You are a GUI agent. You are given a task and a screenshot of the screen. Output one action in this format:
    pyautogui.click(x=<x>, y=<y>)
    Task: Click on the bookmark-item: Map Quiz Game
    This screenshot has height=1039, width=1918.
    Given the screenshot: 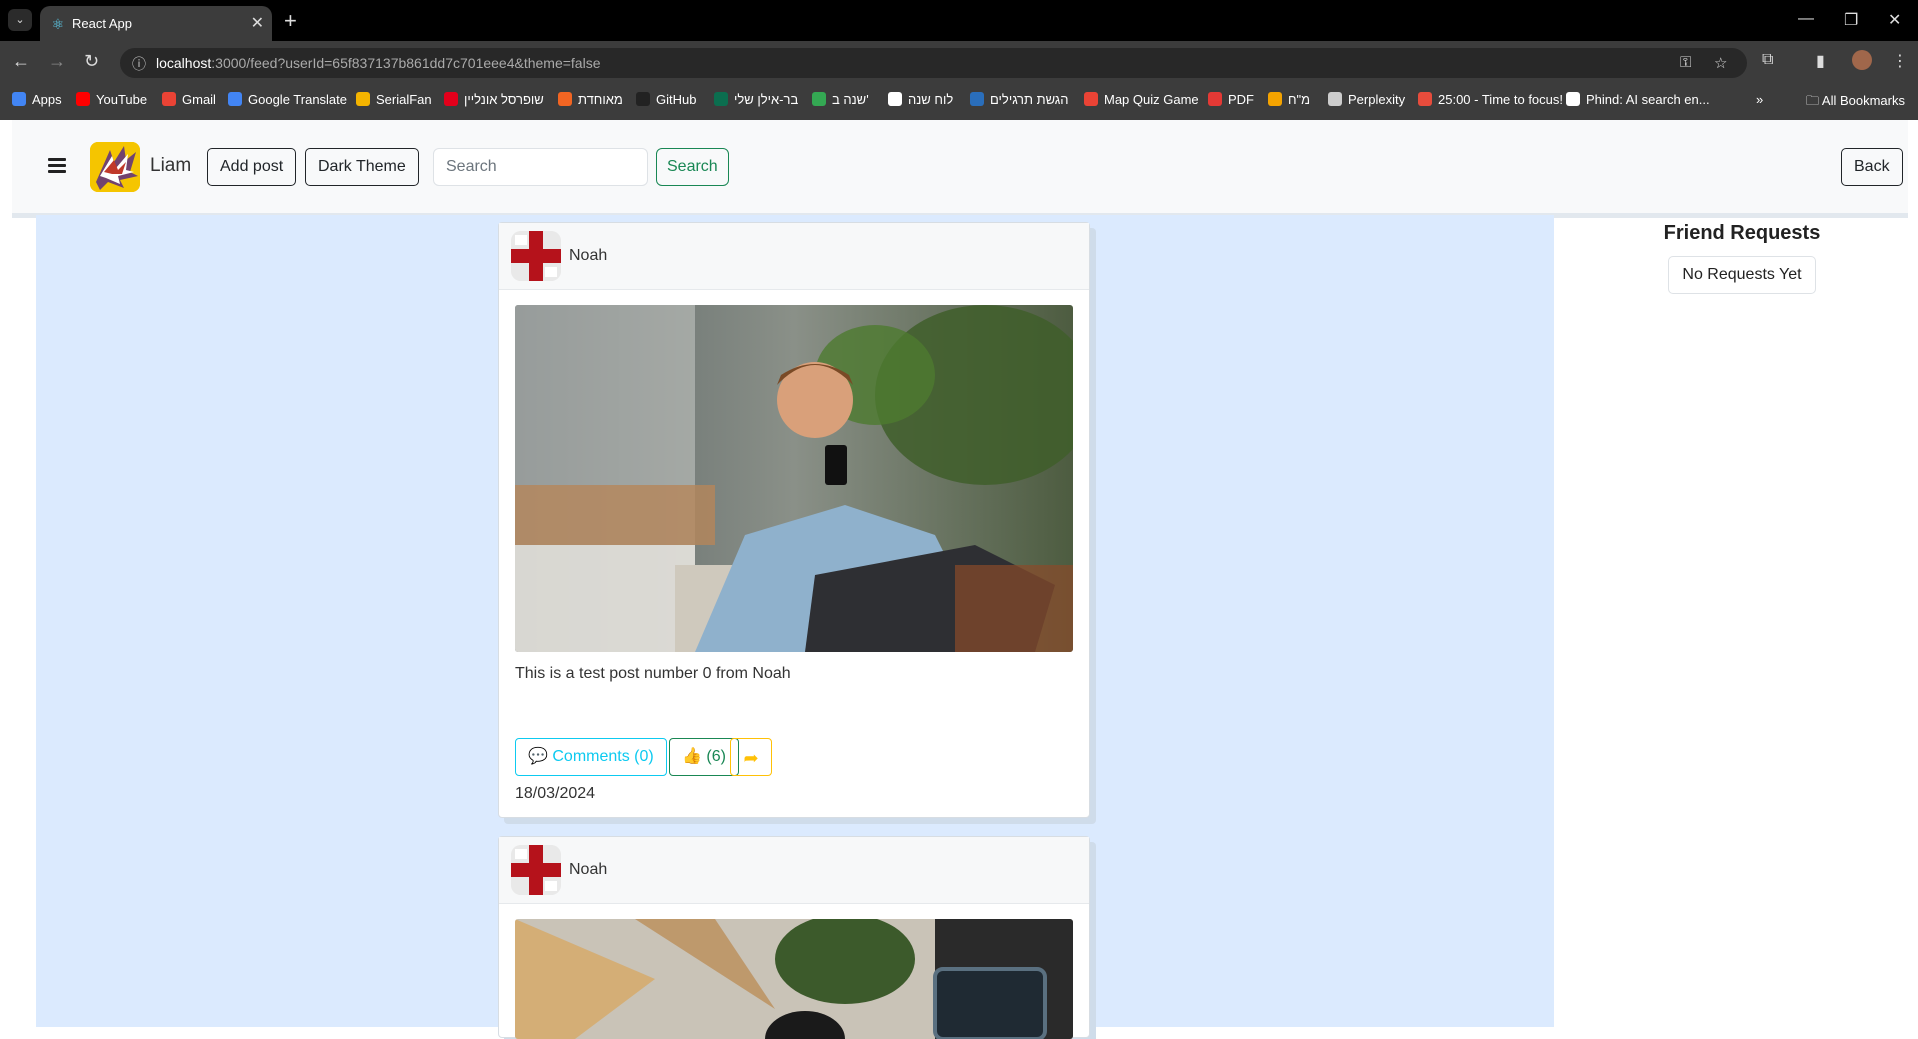 What is the action you would take?
    pyautogui.click(x=1141, y=99)
    